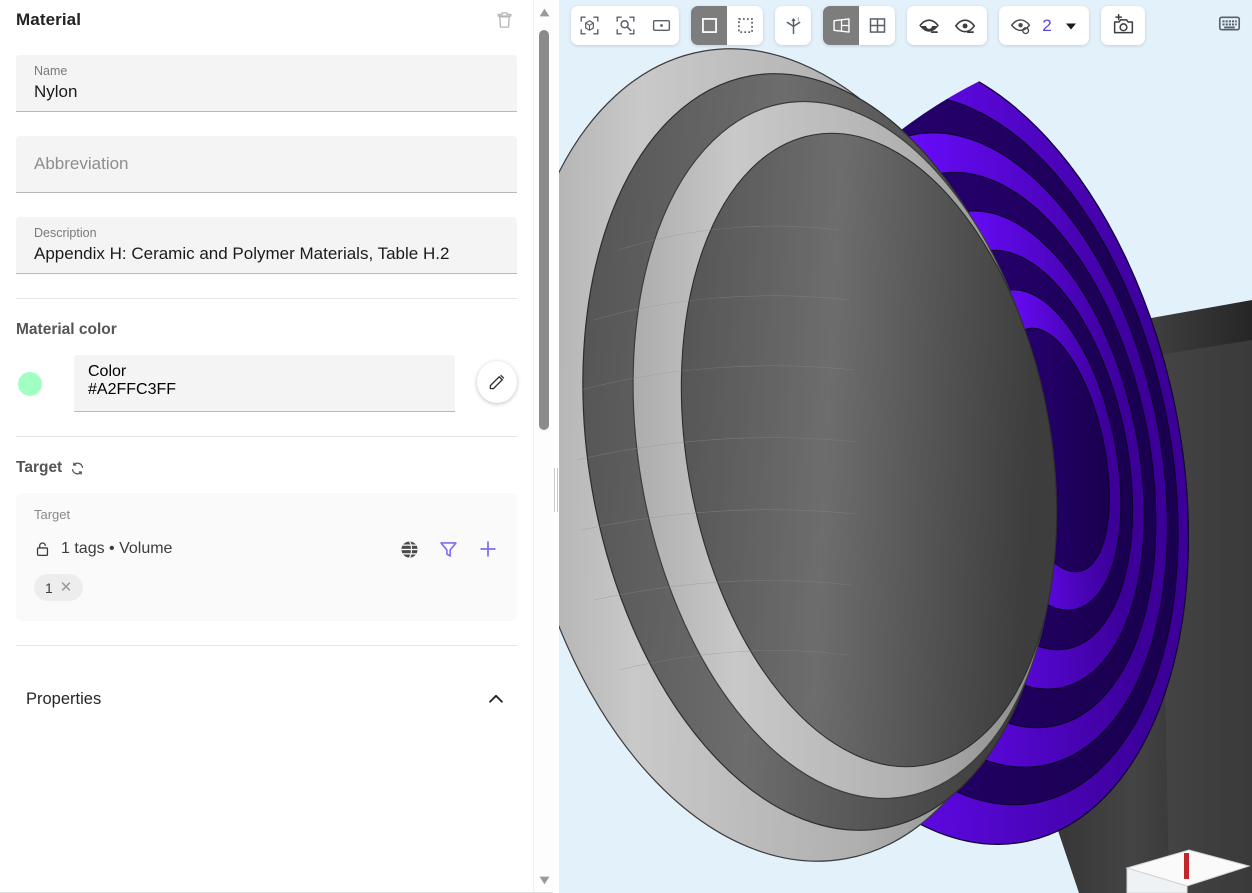 Image resolution: width=1252 pixels, height=893 pixels. I want to click on target-actions, so click(449, 549).